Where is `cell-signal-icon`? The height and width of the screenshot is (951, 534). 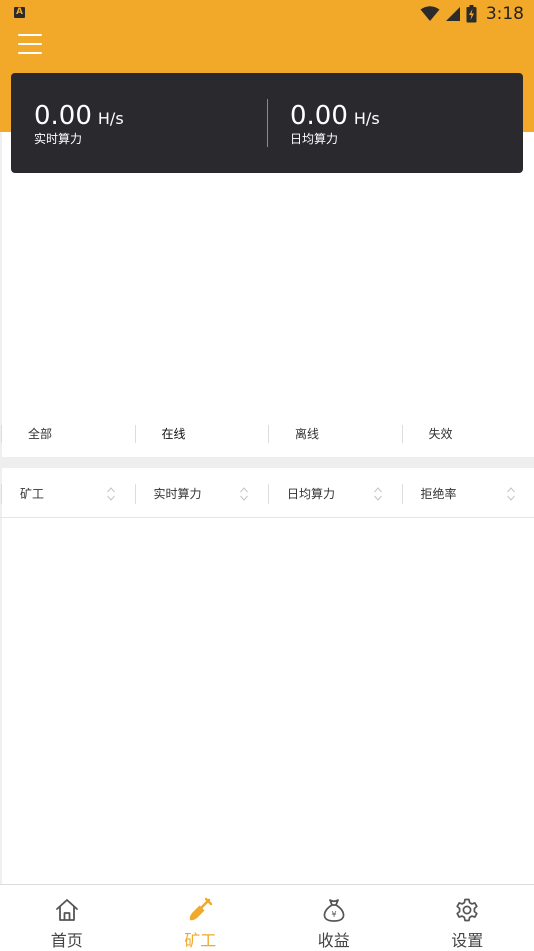
cell-signal-icon is located at coordinates (453, 14).